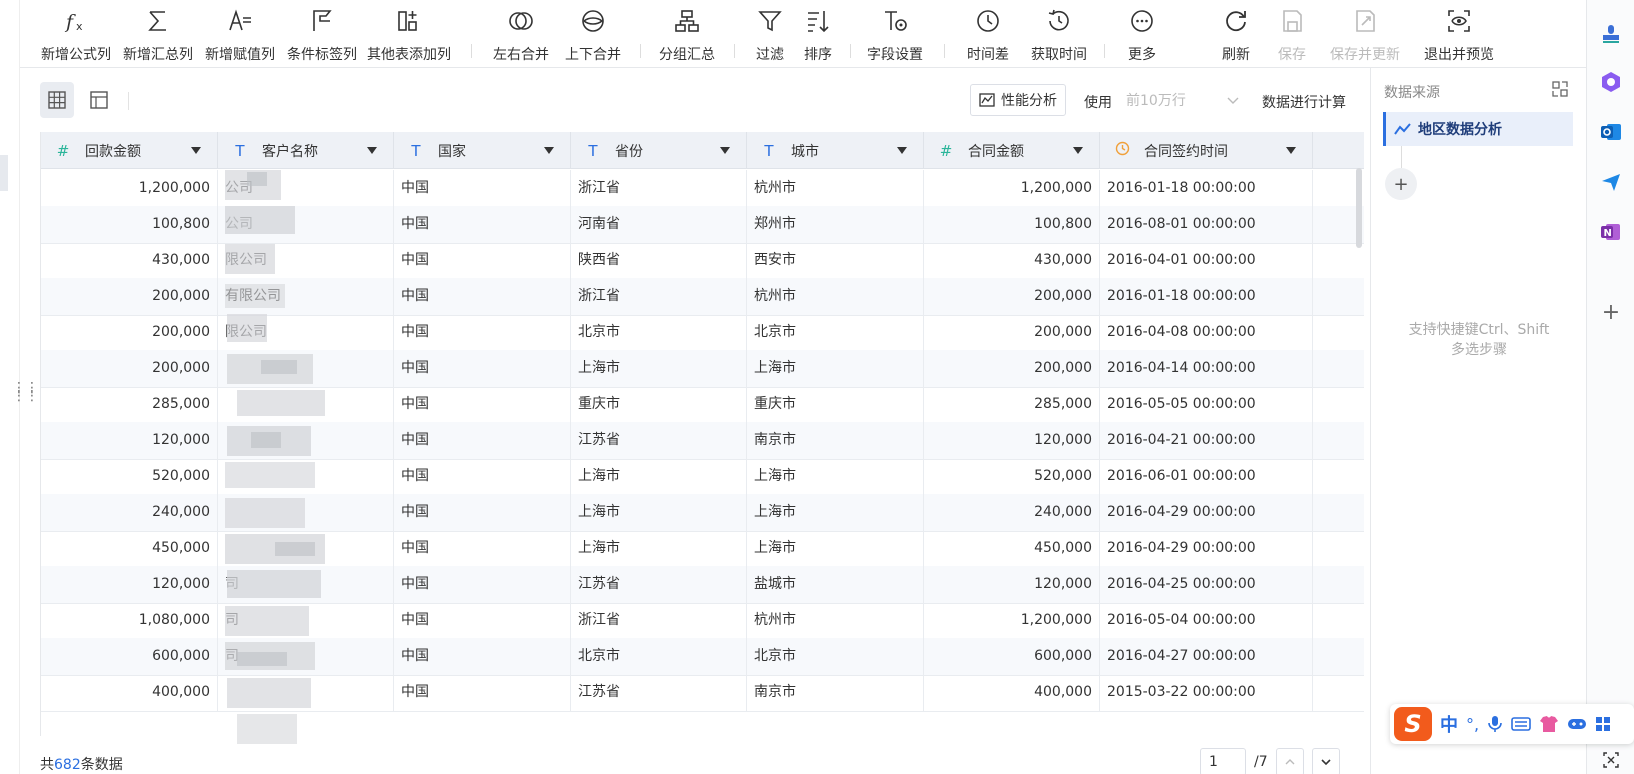  What do you see at coordinates (1018, 100) in the screenshot?
I see `performance-analysis-button: 性能分析` at bounding box center [1018, 100].